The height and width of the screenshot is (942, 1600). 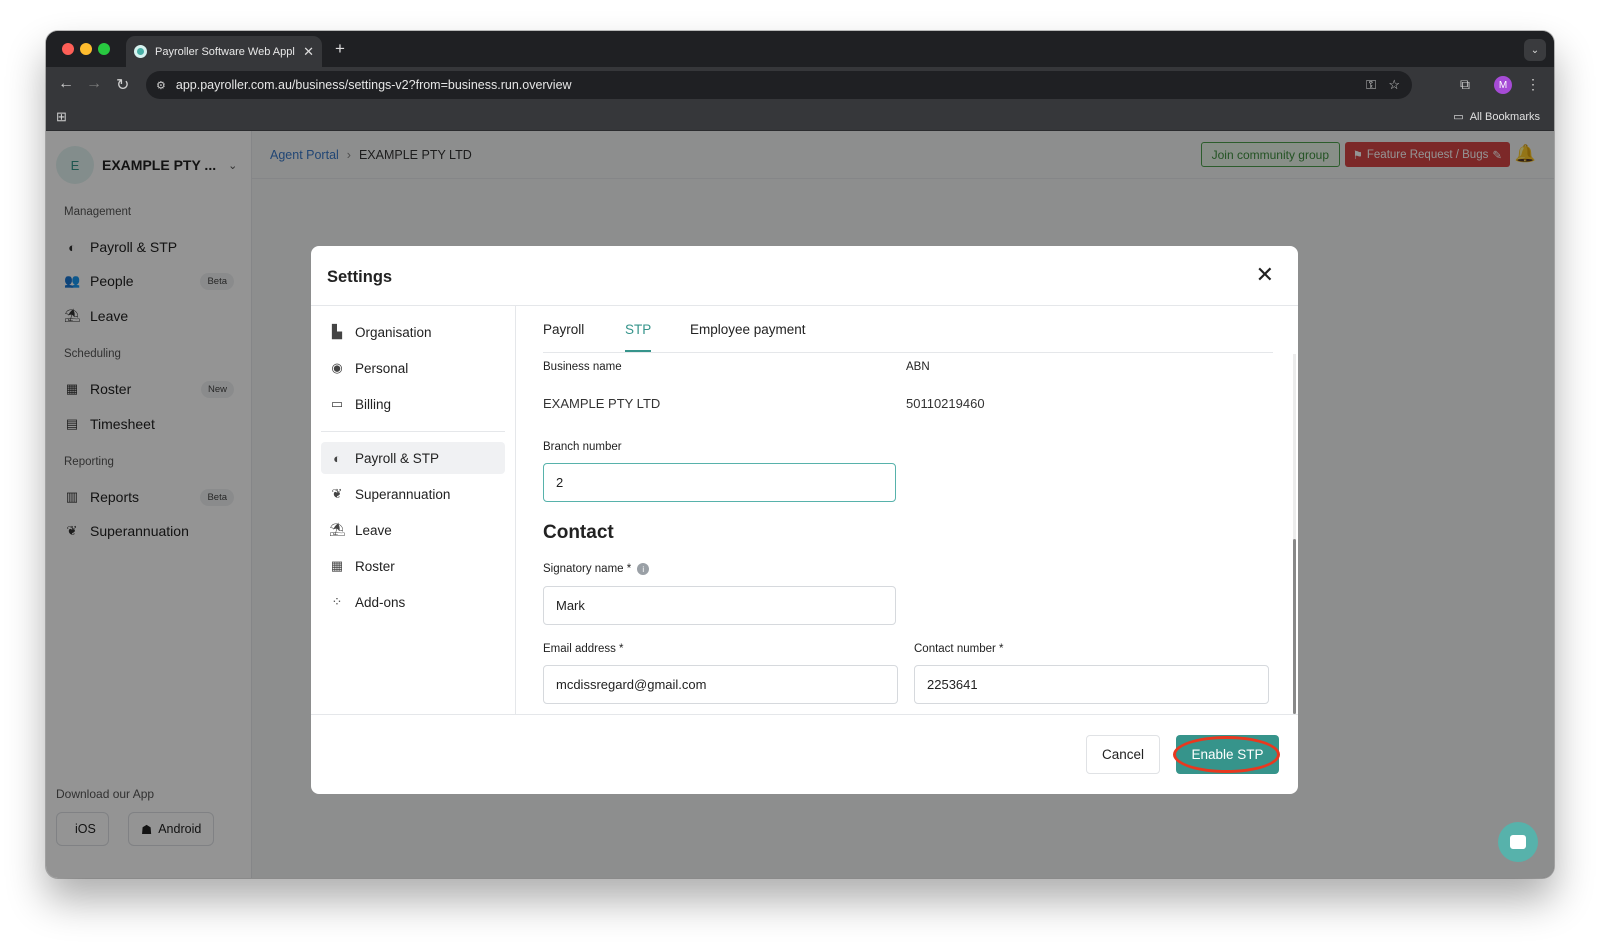 What do you see at coordinates (140, 51) in the screenshot?
I see `favicon-icon` at bounding box center [140, 51].